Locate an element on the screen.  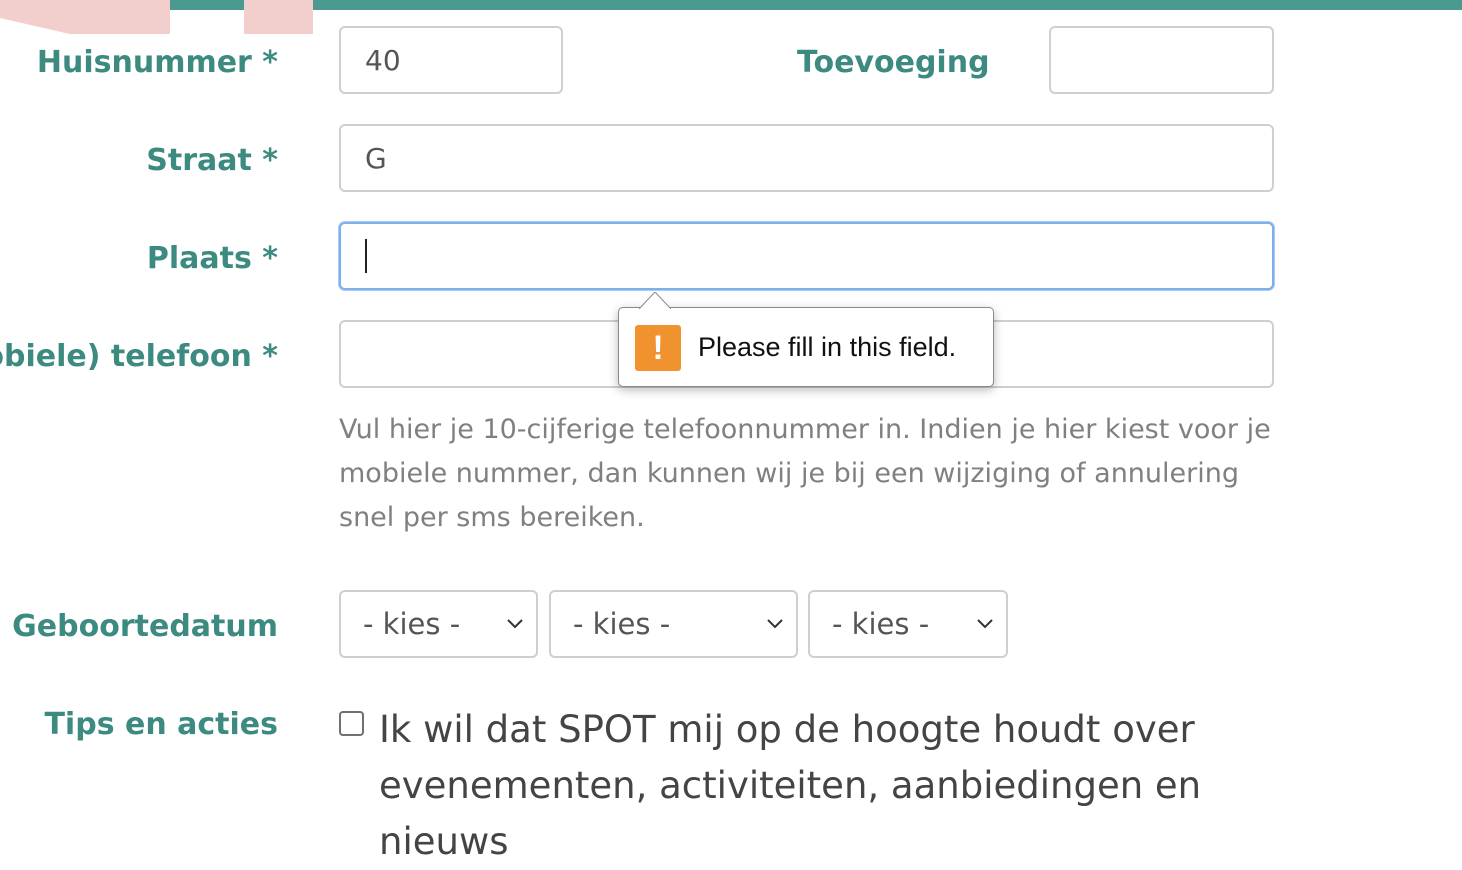
tooltip-message: Please fill in this field. is located at coordinates (827, 347).